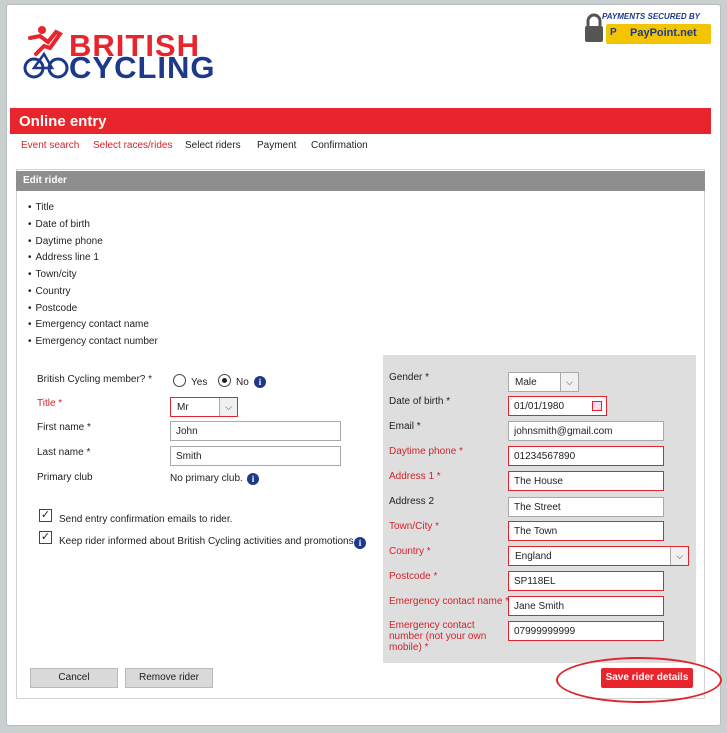 The image size is (727, 733). What do you see at coordinates (586, 581) in the screenshot?
I see `postcode-input` at bounding box center [586, 581].